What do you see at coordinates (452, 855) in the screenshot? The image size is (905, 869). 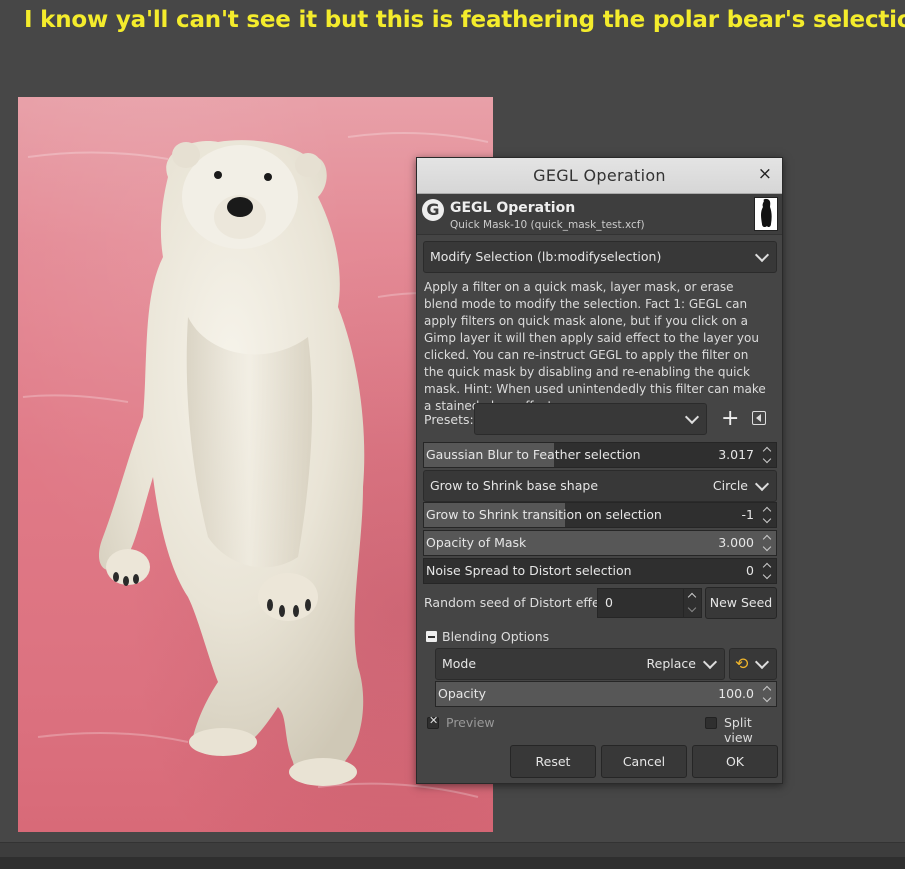 I see `status-bar` at bounding box center [452, 855].